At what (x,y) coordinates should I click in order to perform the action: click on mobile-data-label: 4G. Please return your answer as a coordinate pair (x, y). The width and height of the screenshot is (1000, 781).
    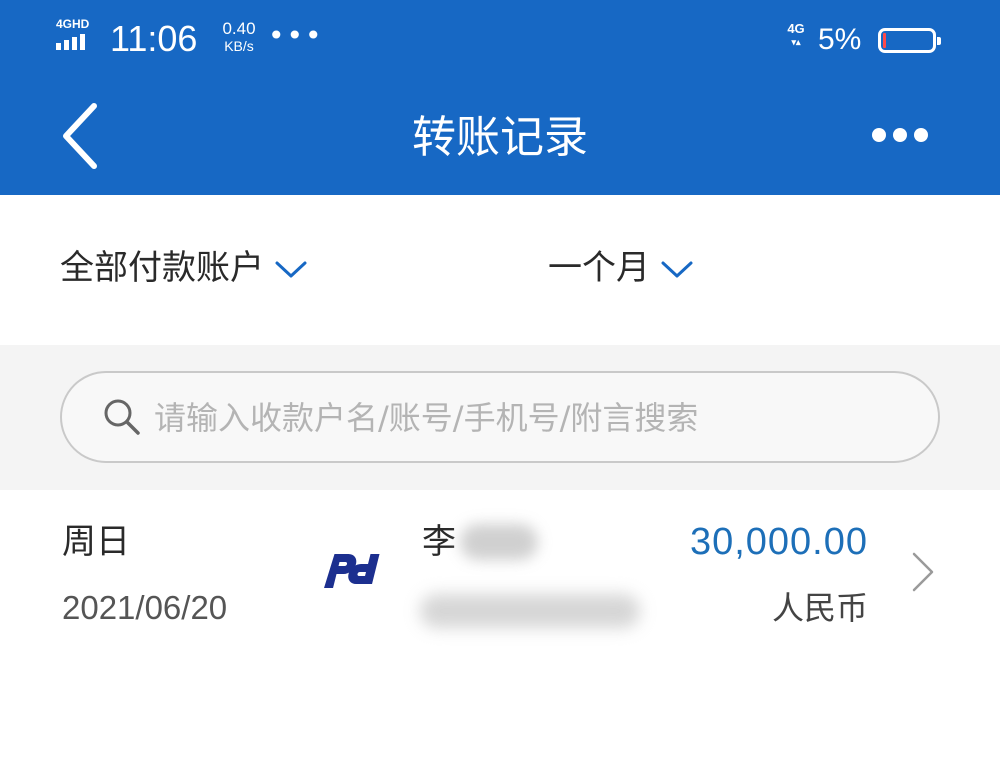
    Looking at the image, I should click on (796, 28).